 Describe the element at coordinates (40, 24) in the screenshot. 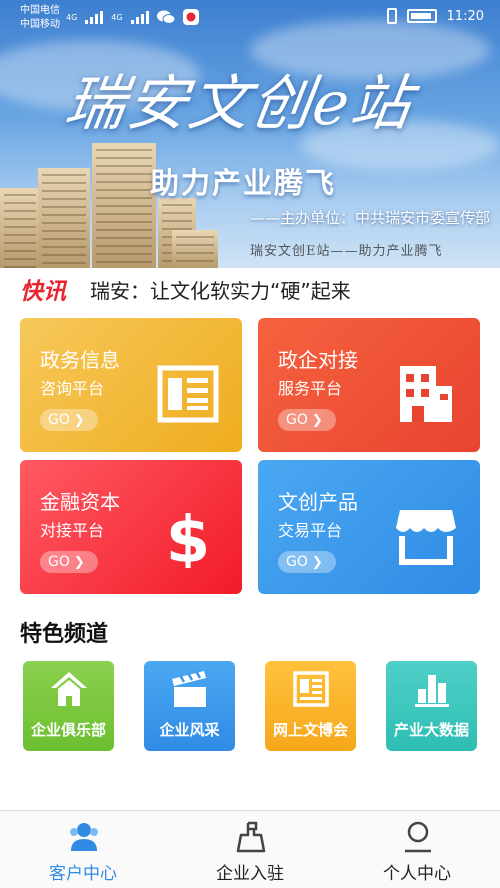

I see `carrier-2: 中国移动` at that location.